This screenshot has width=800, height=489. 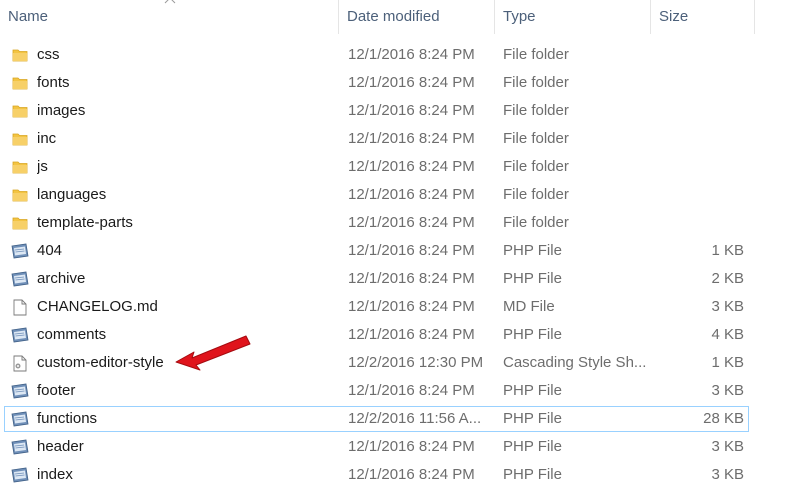 What do you see at coordinates (50, 250) in the screenshot?
I see `file-name: 404` at bounding box center [50, 250].